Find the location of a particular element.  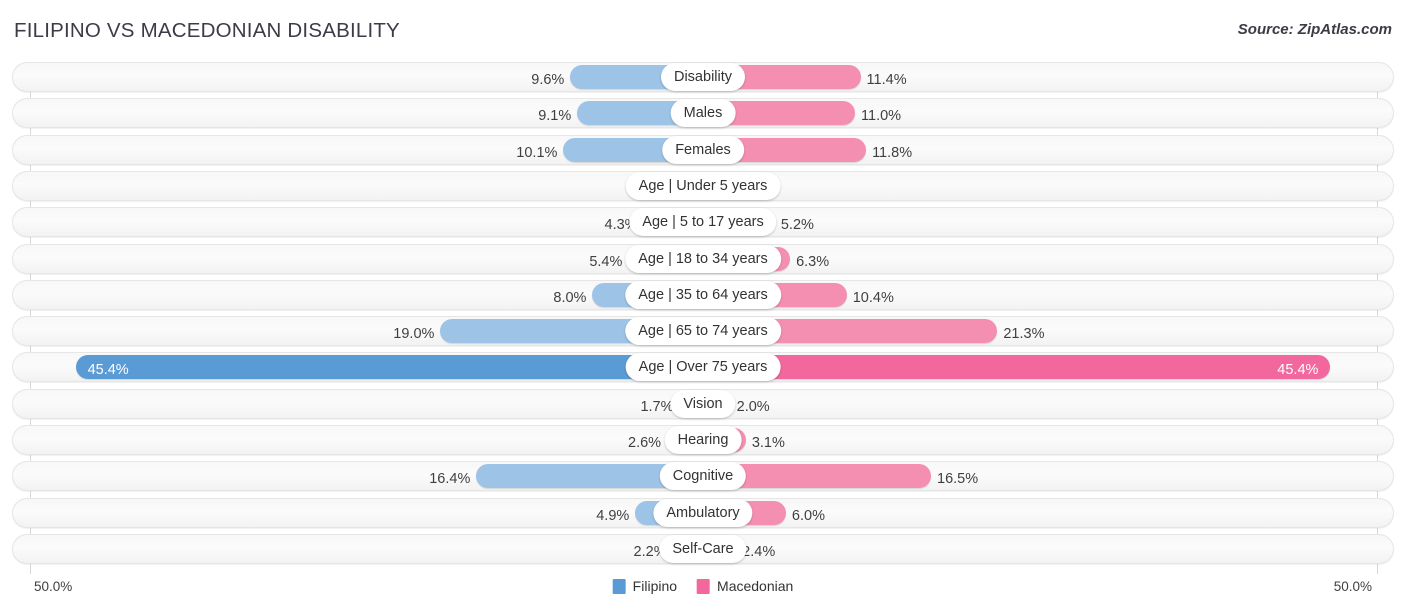

bar-filipino: 45.4% is located at coordinates (389, 367).